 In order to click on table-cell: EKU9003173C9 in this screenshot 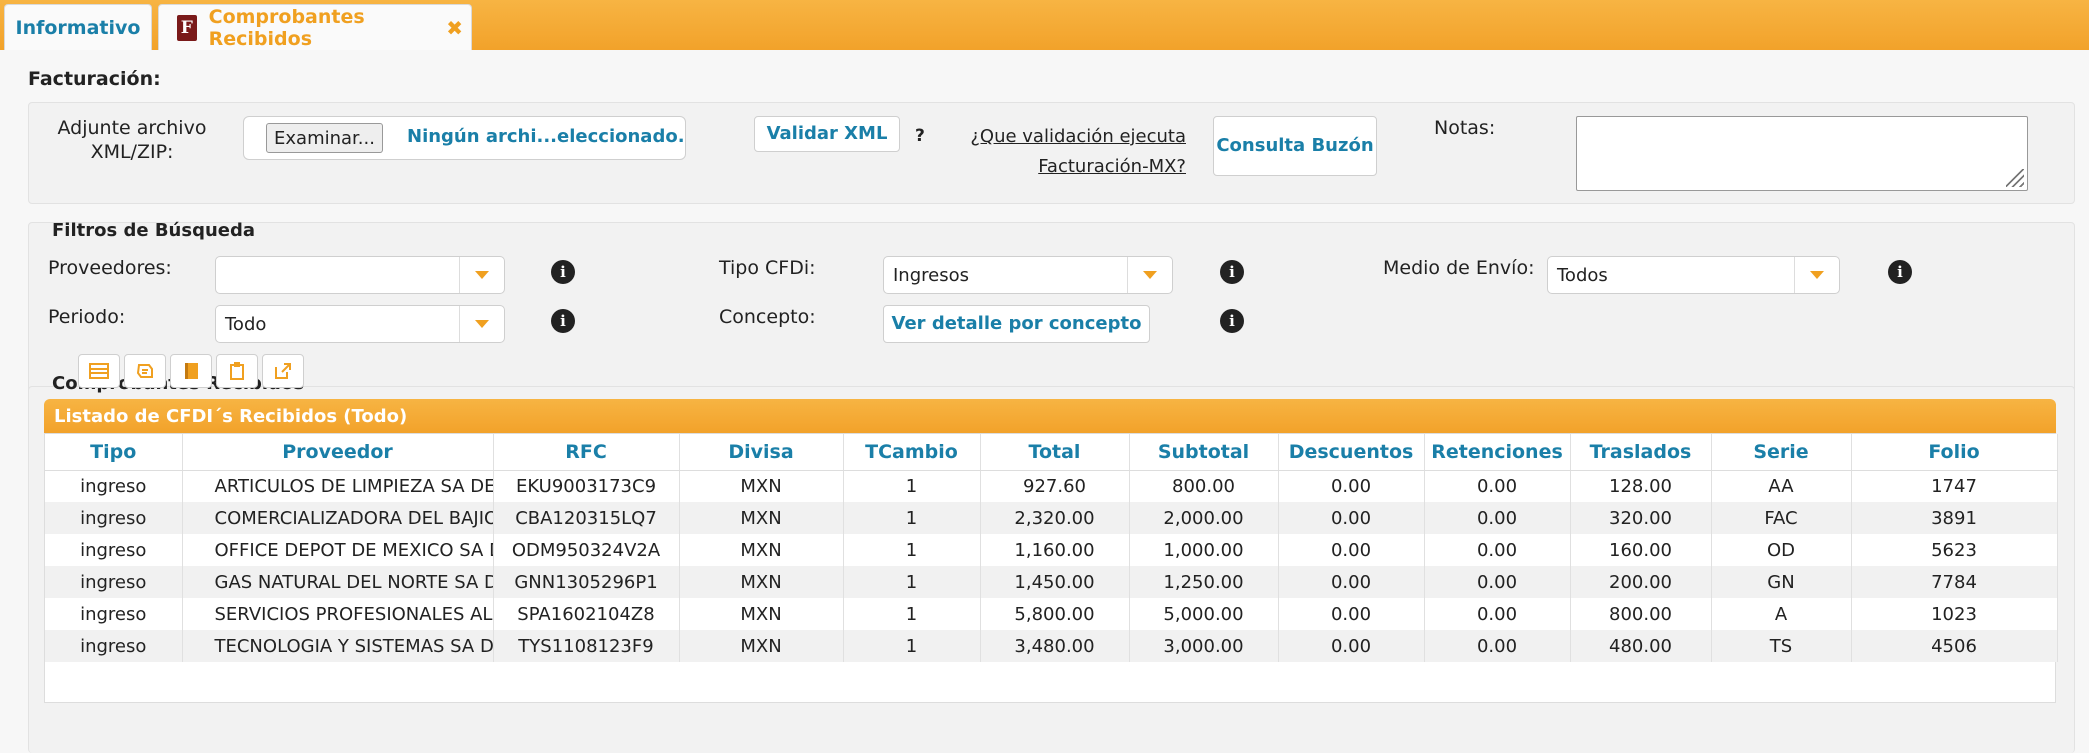, I will do `click(586, 486)`.